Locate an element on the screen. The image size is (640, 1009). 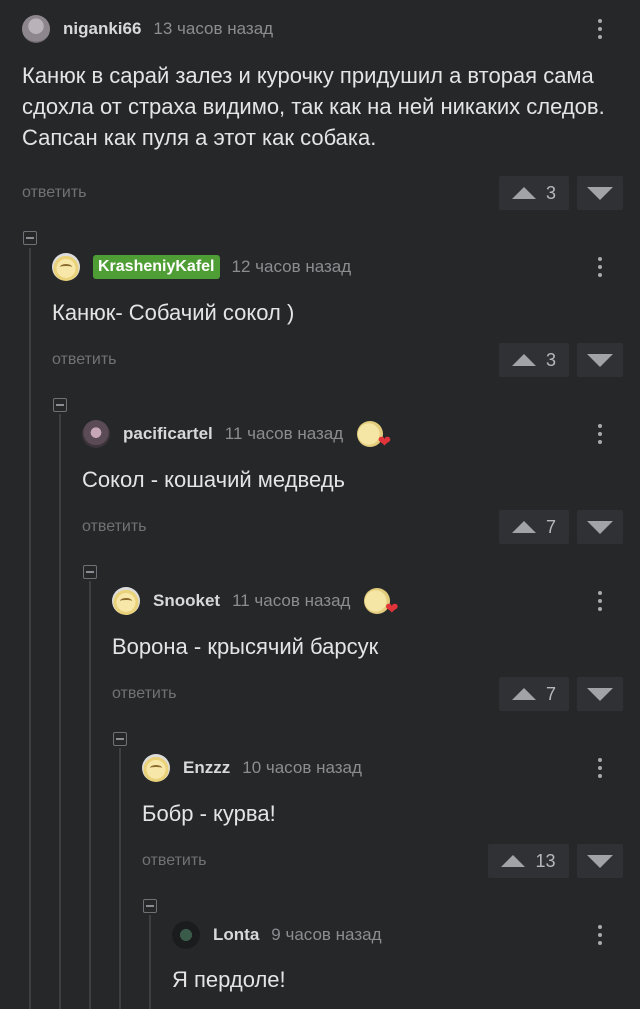
comment-header: Enzzz 10 часов назад is located at coordinates (252, 768).